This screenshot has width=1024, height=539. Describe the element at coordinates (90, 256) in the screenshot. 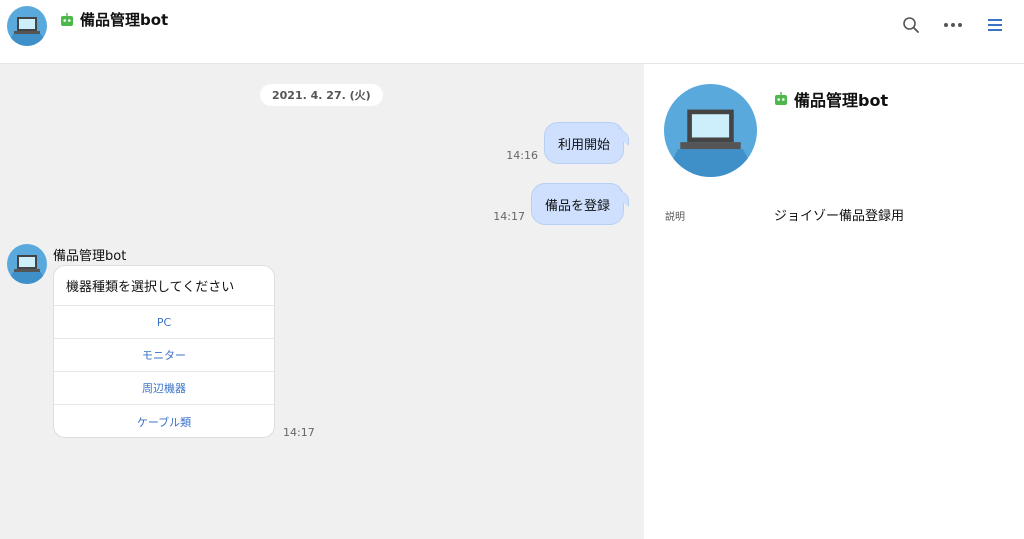

I see `sender-name: 備品管理bot` at that location.